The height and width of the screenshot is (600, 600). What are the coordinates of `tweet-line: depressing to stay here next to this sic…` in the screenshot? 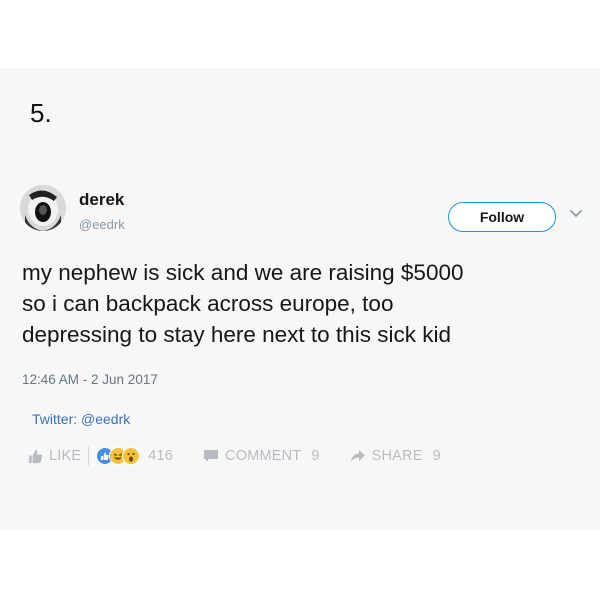 It's located at (236, 334).